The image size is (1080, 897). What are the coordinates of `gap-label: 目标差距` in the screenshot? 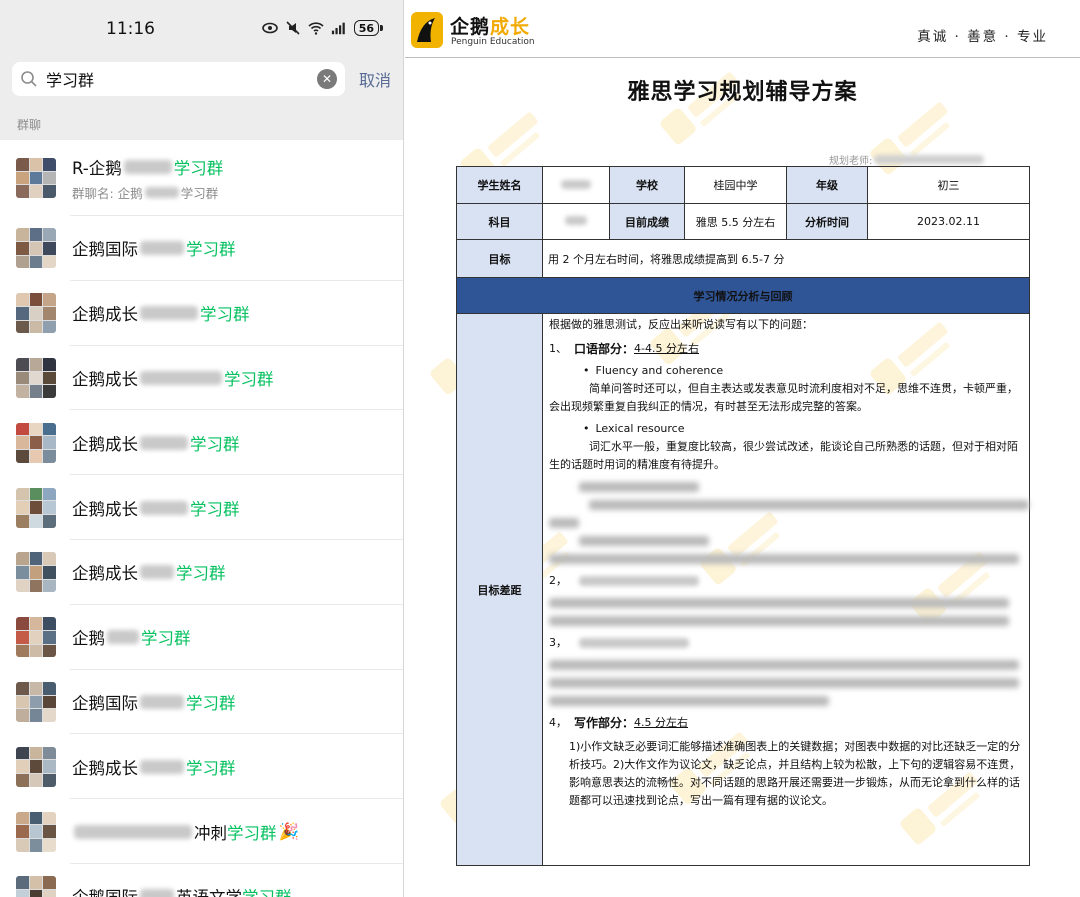 It's located at (499, 589).